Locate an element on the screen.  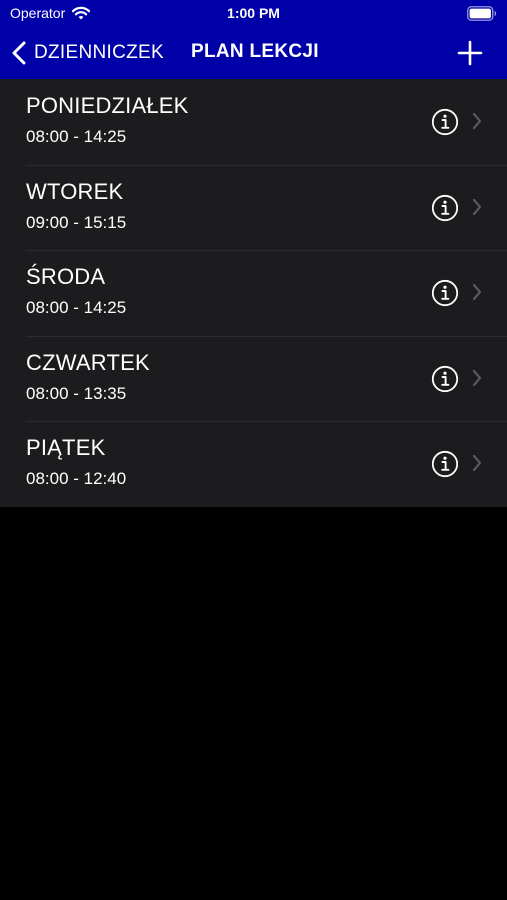
list-item: WTOREK 09:00 - 15:15 is located at coordinates (253, 207).